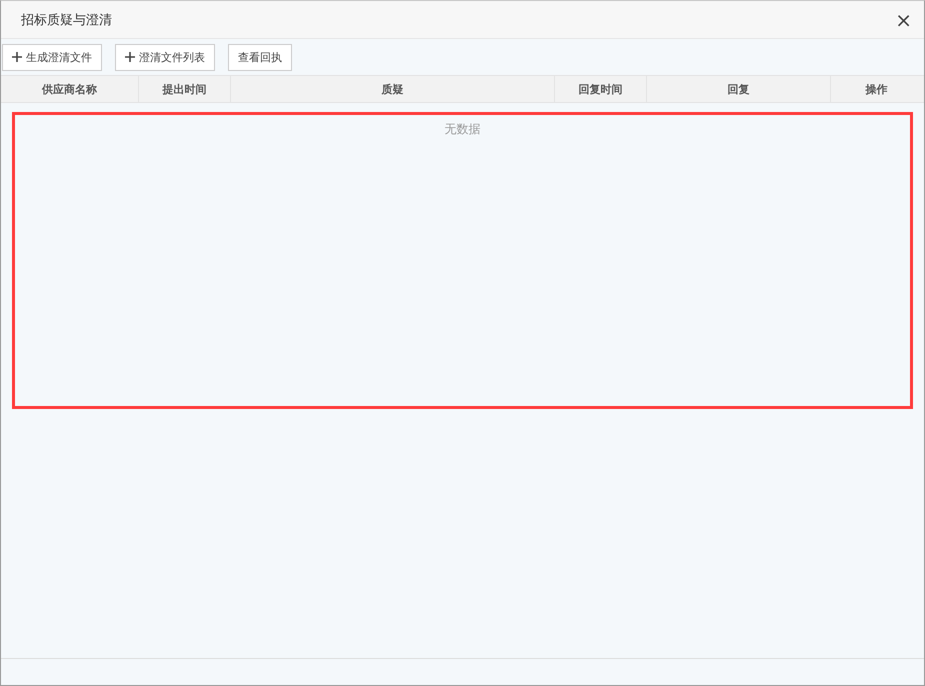 The image size is (925, 686). What do you see at coordinates (70, 89) in the screenshot?
I see `column-header: 供应商名称` at bounding box center [70, 89].